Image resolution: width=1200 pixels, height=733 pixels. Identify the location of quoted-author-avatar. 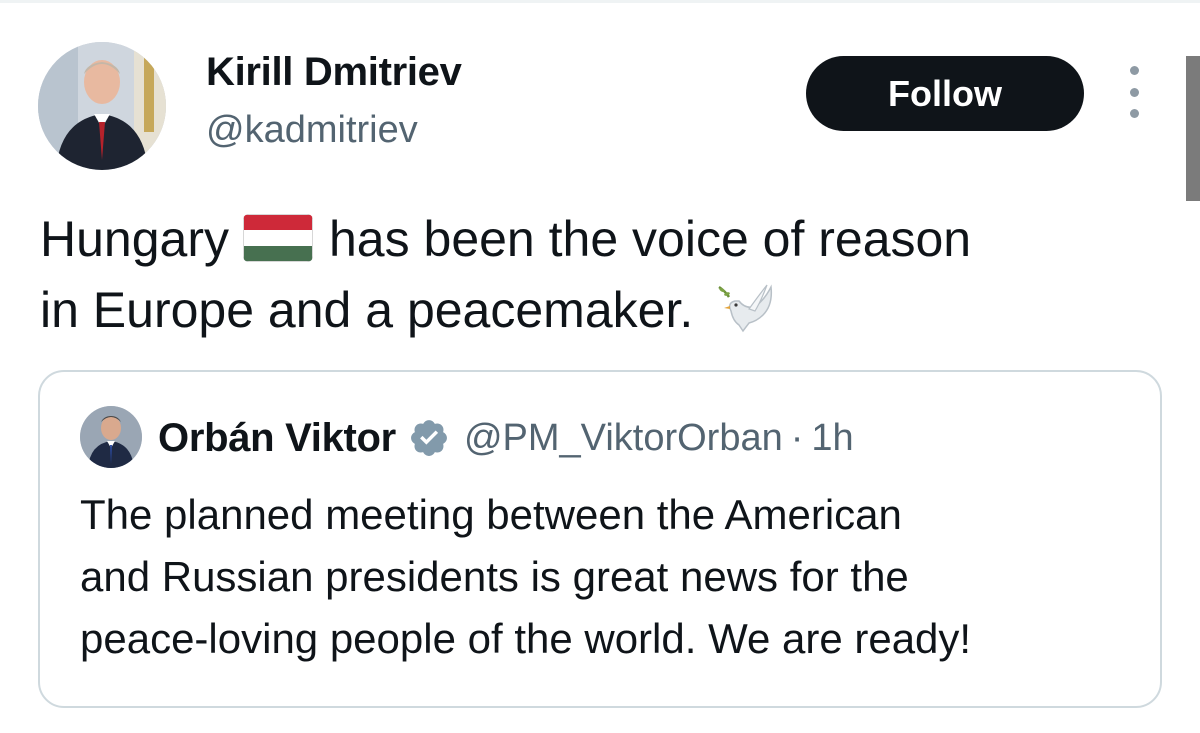
(111, 437).